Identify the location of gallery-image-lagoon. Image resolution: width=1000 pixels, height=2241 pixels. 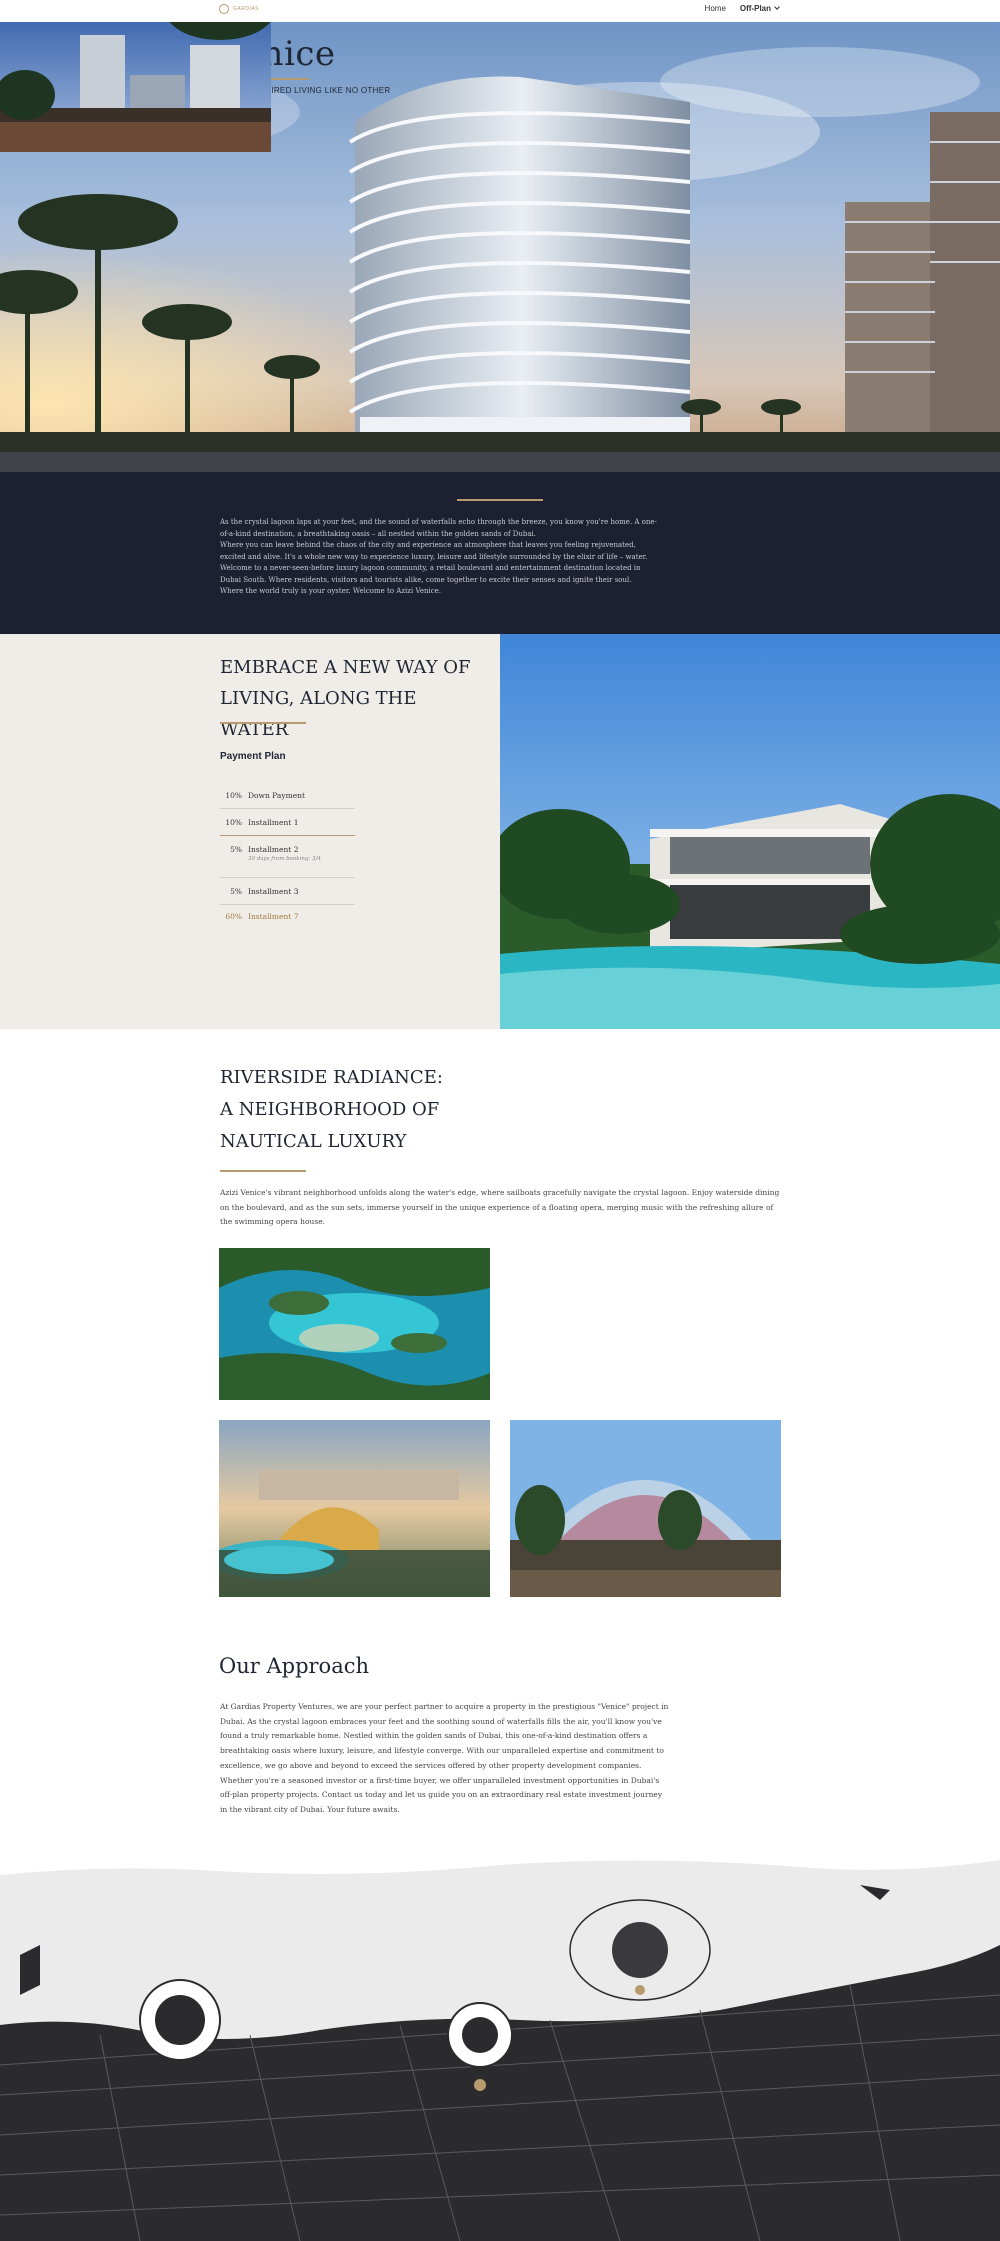
(354, 1324).